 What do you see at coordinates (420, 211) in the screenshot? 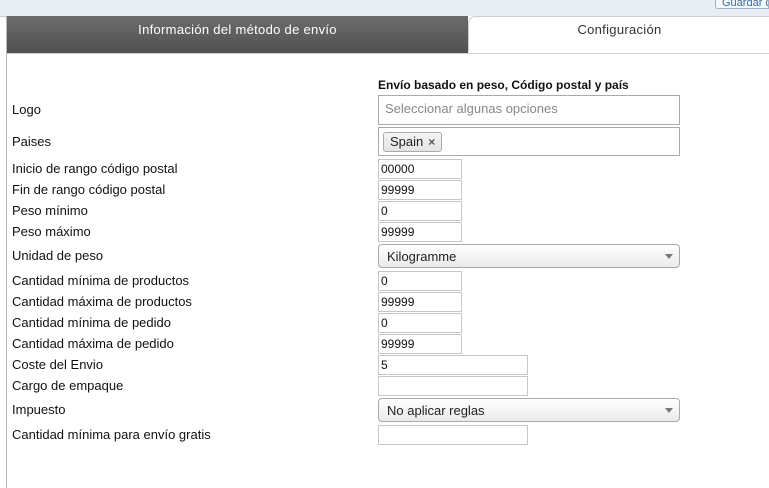
I see `weight-min-input` at bounding box center [420, 211].